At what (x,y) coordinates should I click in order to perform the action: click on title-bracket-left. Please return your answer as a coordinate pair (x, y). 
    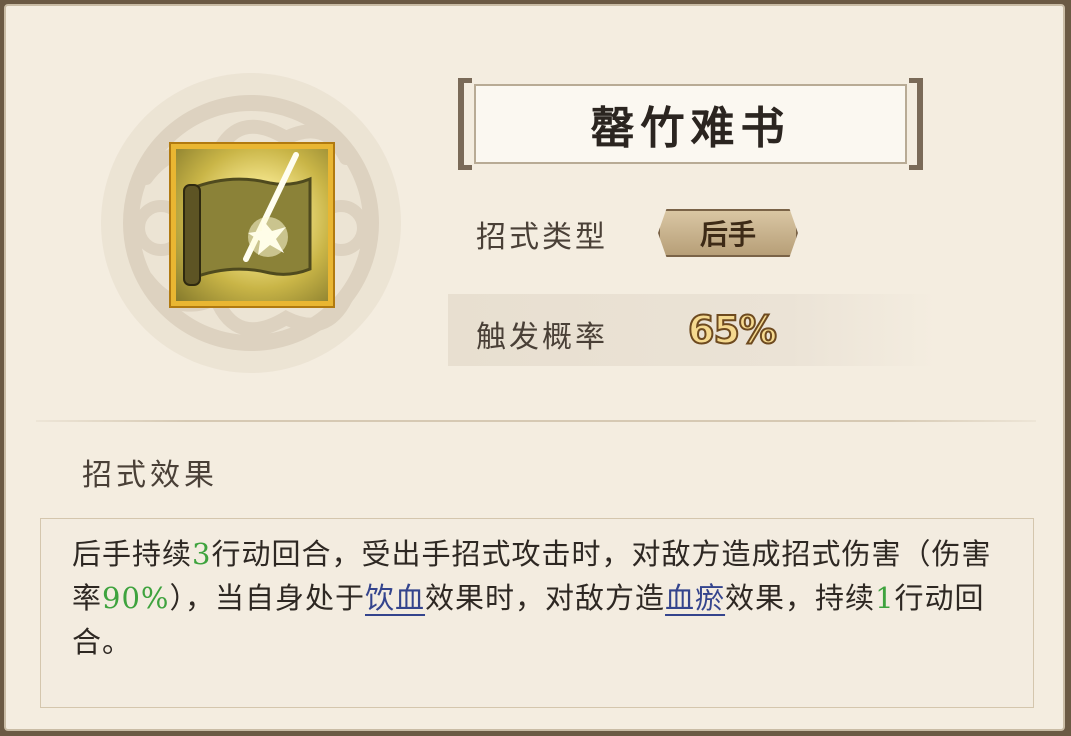
    Looking at the image, I should click on (465, 124).